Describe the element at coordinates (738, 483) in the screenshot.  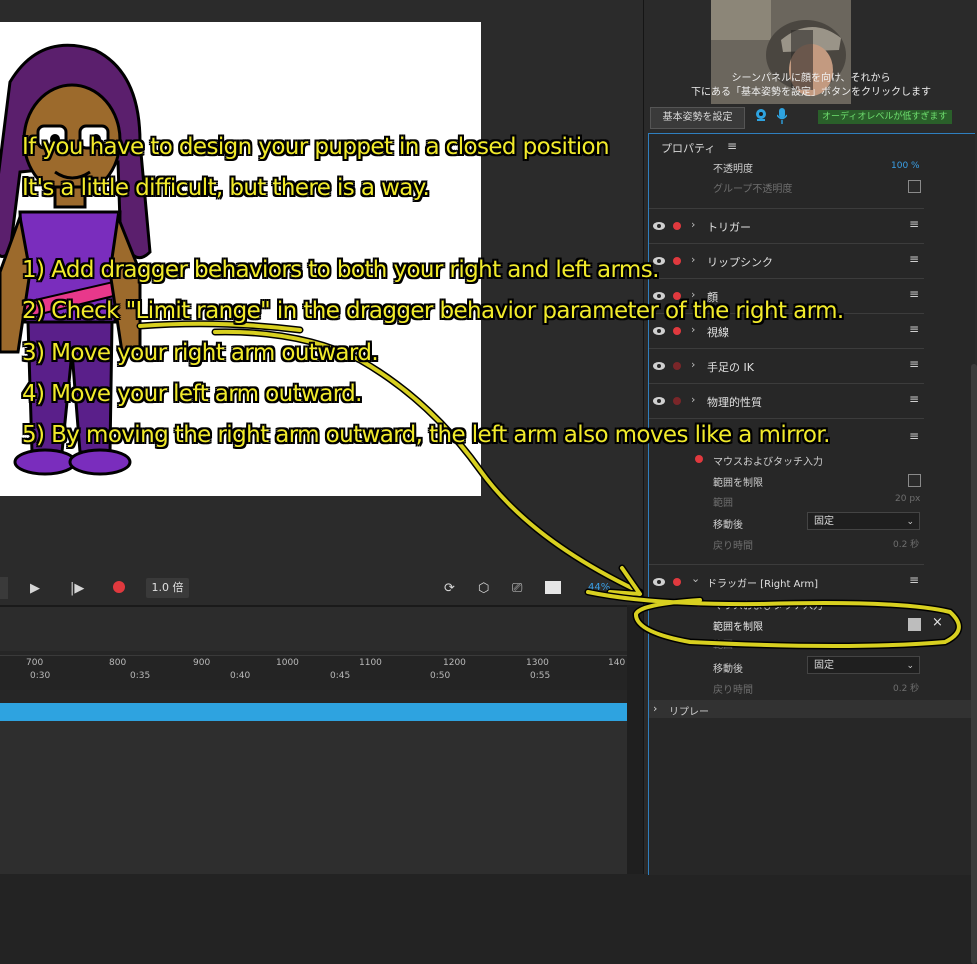
I see `limit-range-label: 範囲を制限` at that location.